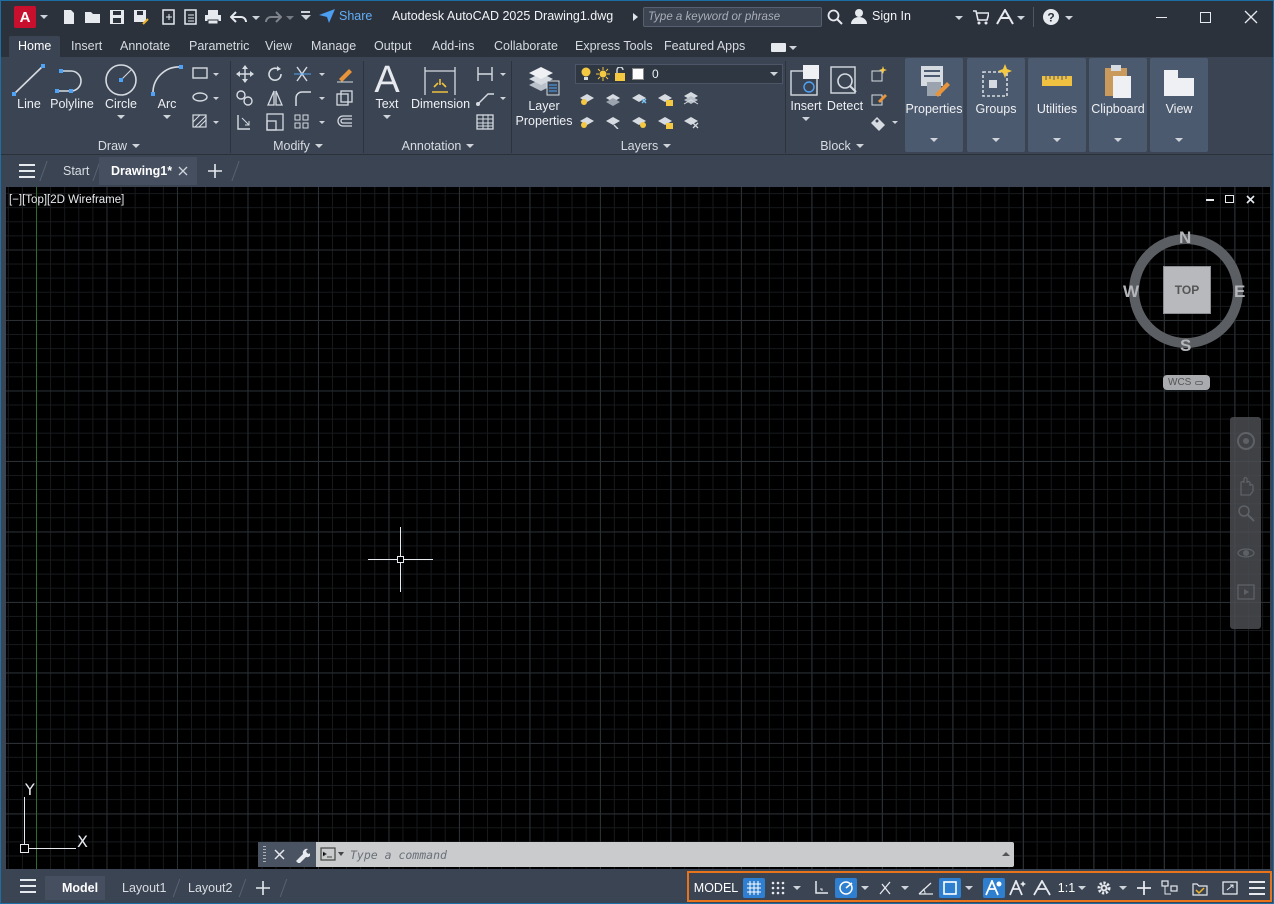 The width and height of the screenshot is (1274, 904). What do you see at coordinates (1005, 17) in the screenshot?
I see `autodesk-account-icon` at bounding box center [1005, 17].